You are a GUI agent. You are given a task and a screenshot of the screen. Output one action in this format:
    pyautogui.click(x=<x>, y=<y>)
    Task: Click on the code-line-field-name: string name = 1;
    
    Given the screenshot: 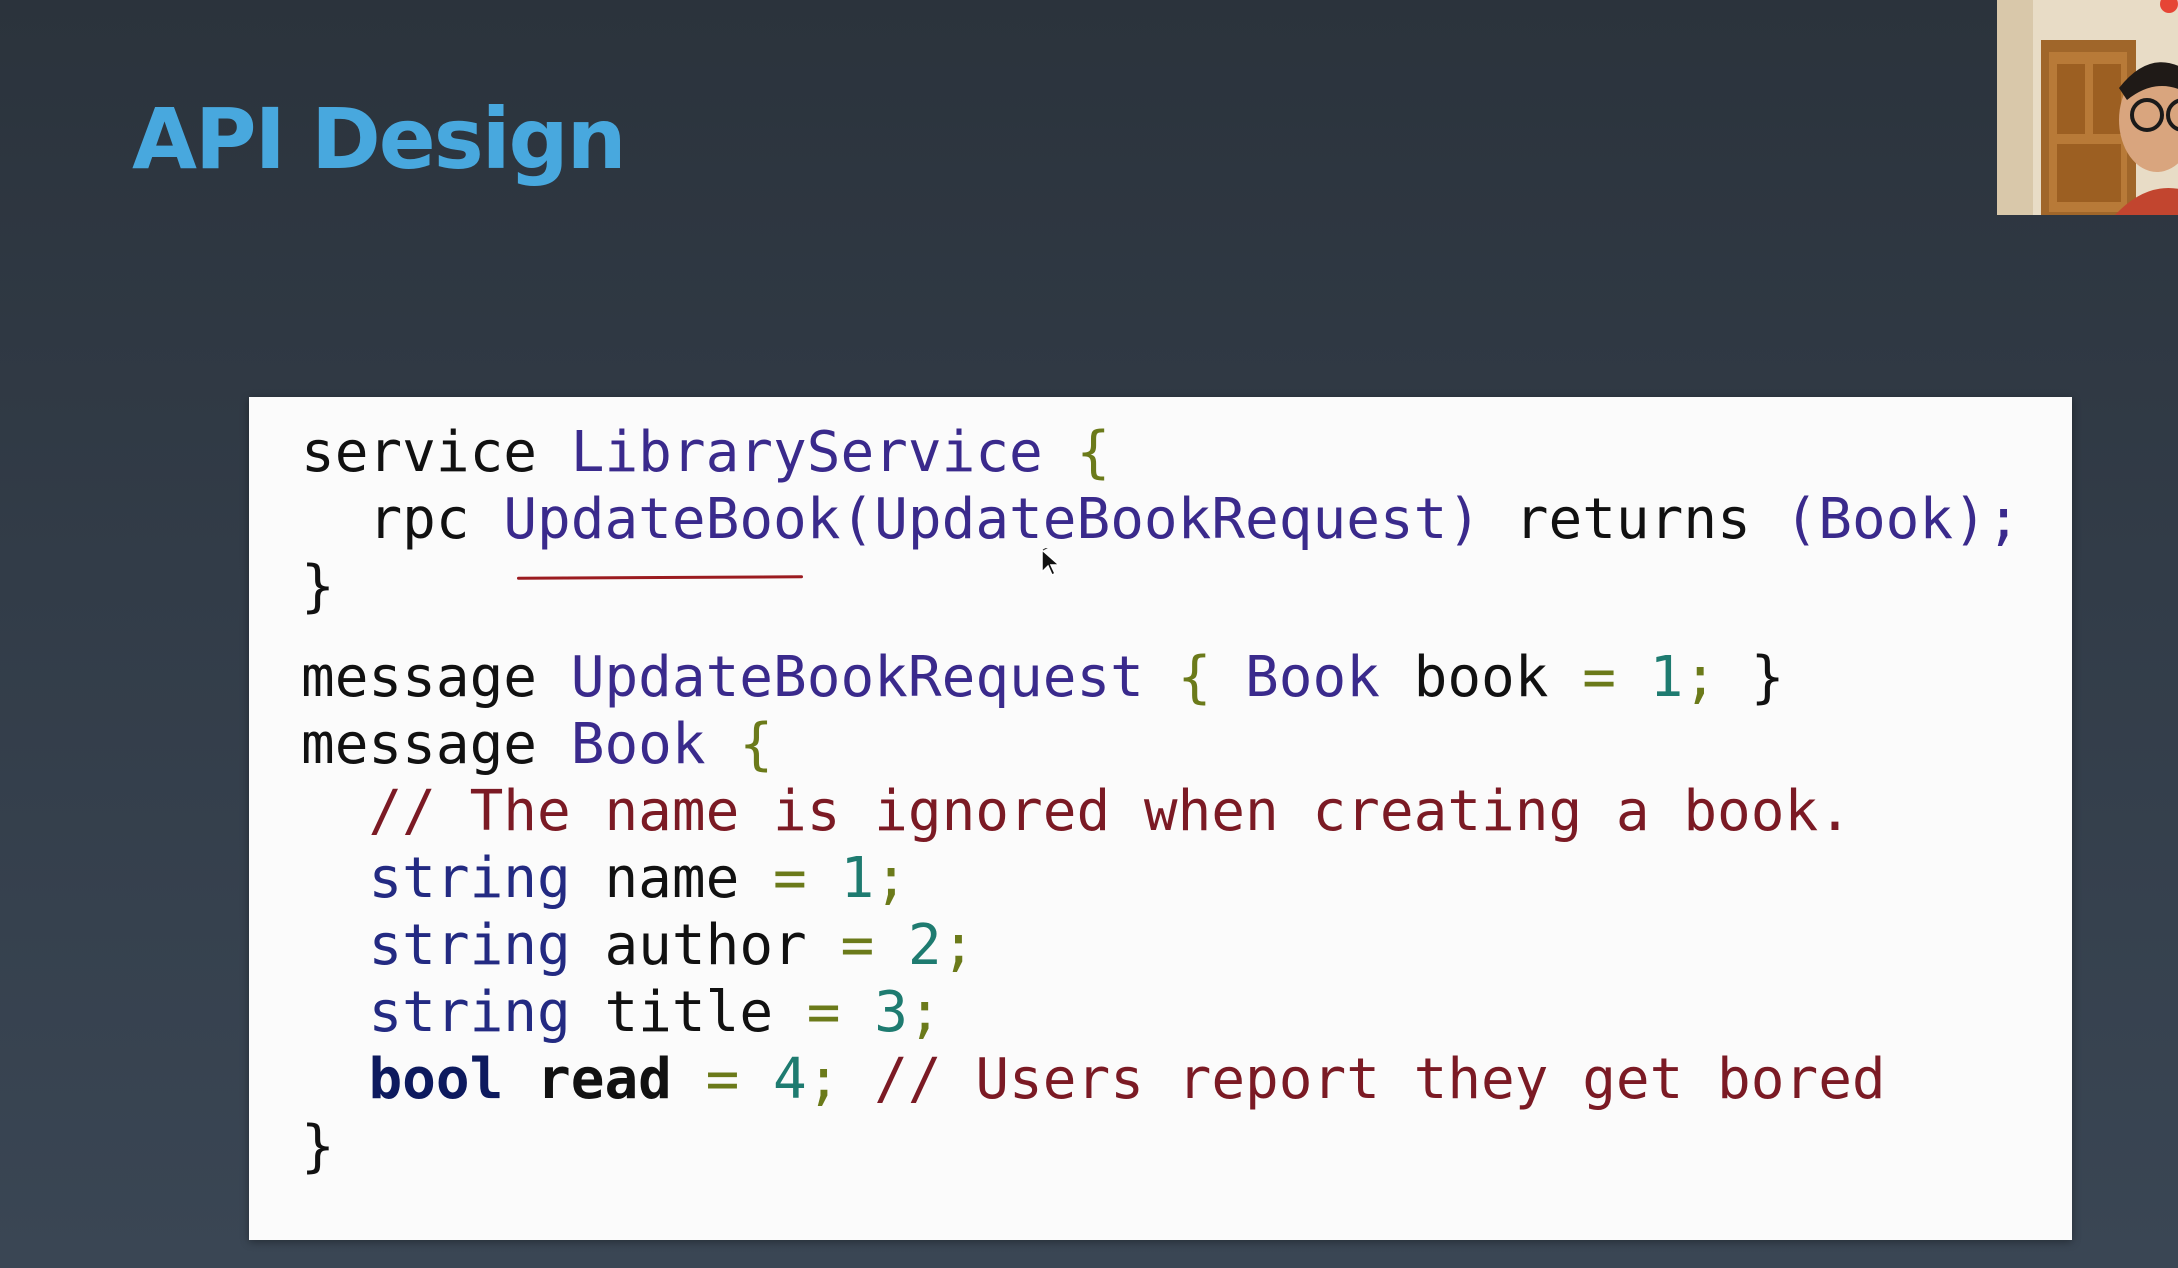 What is the action you would take?
    pyautogui.click(x=1161, y=878)
    